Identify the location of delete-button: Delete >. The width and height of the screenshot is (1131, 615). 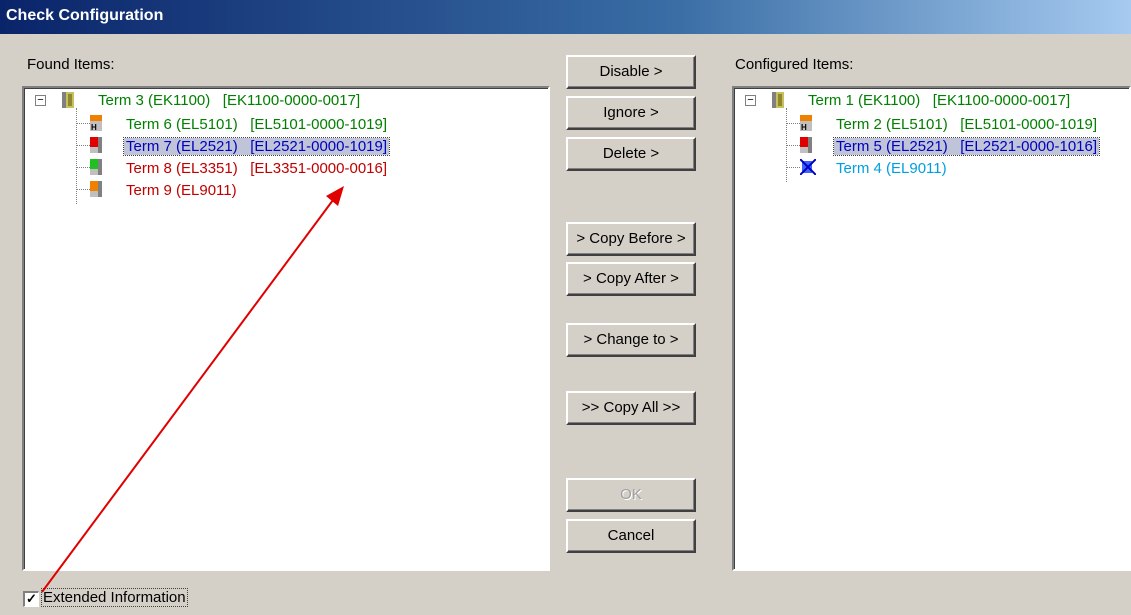
(631, 154).